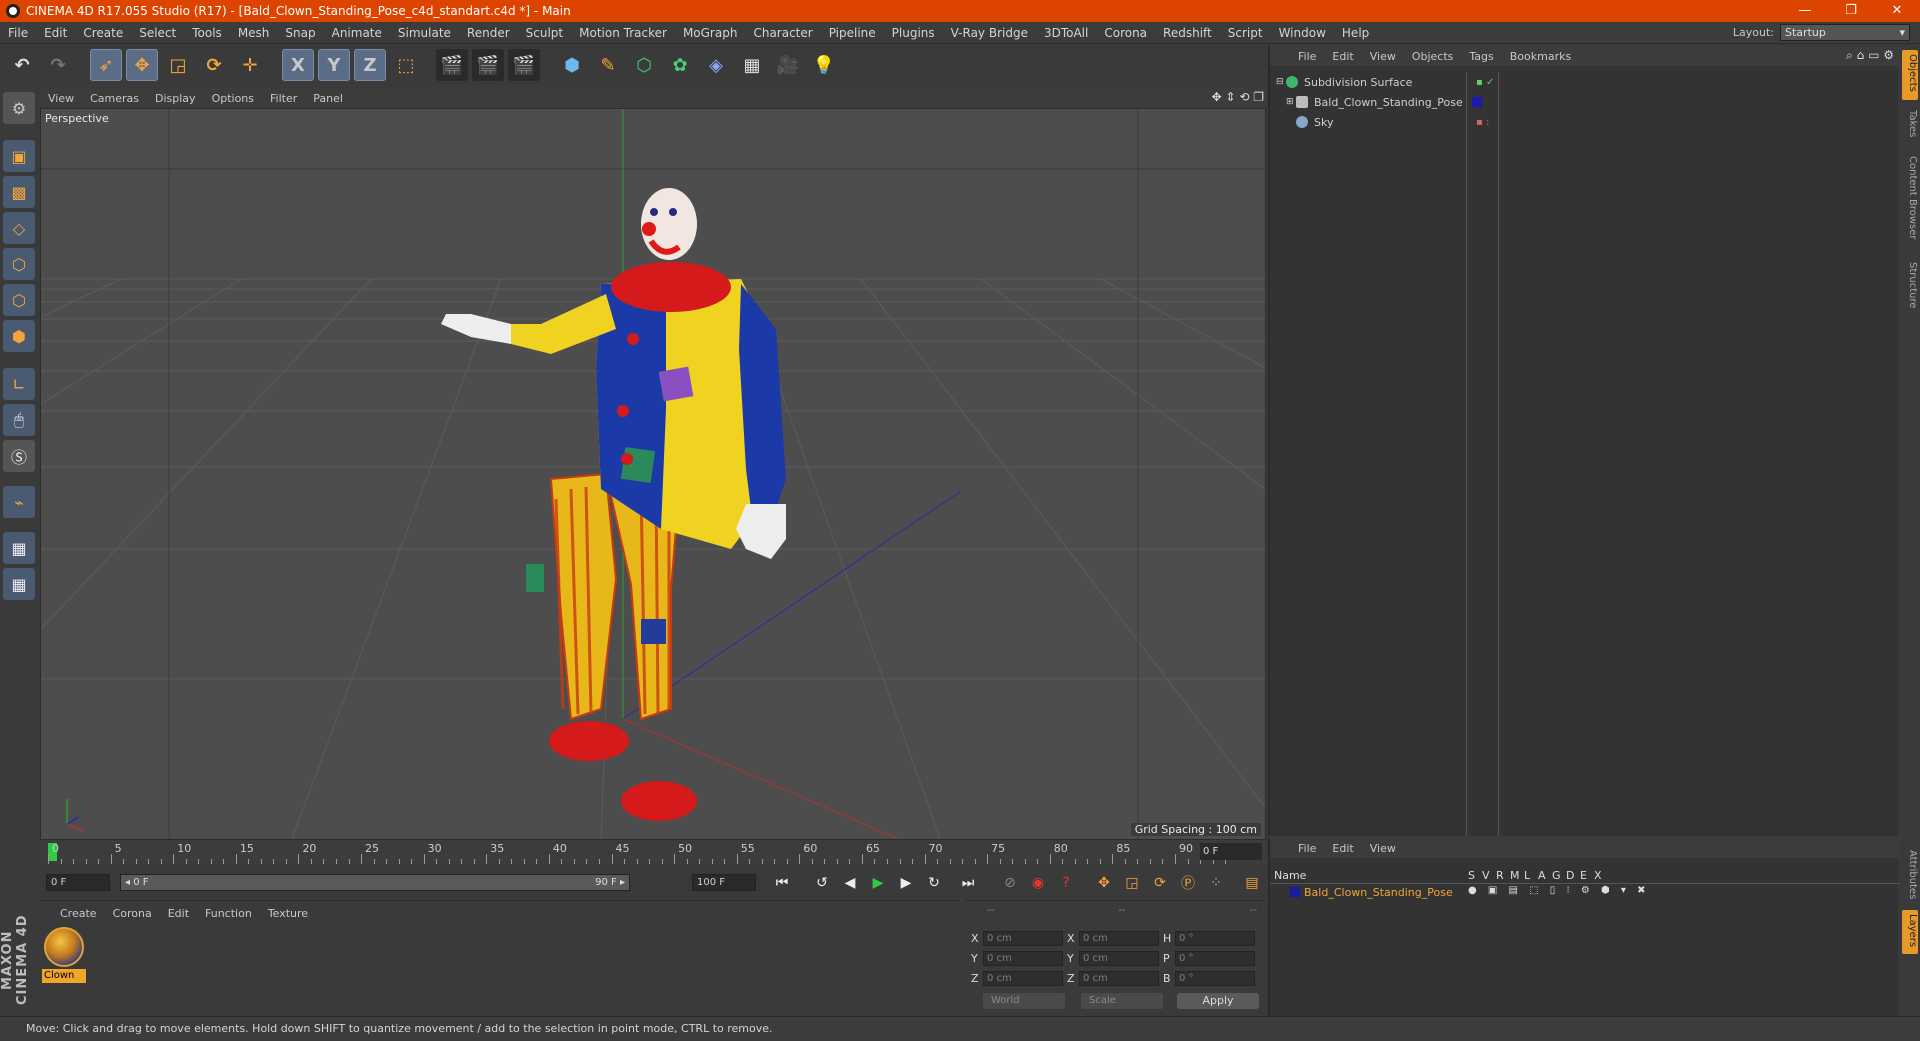 The width and height of the screenshot is (1920, 1041). What do you see at coordinates (375, 882) in the screenshot?
I see `preview-range-slider: ◂ 0 F 90 F ▸` at bounding box center [375, 882].